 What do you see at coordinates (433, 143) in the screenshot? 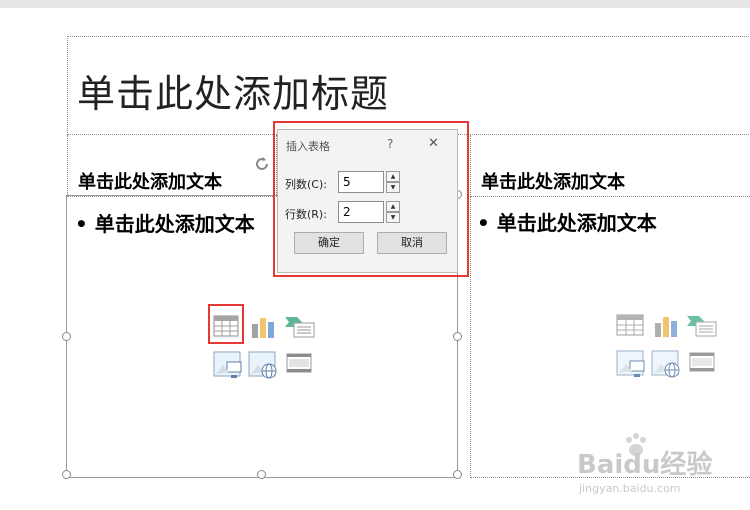
I see `close-icon: ✕` at bounding box center [433, 143].